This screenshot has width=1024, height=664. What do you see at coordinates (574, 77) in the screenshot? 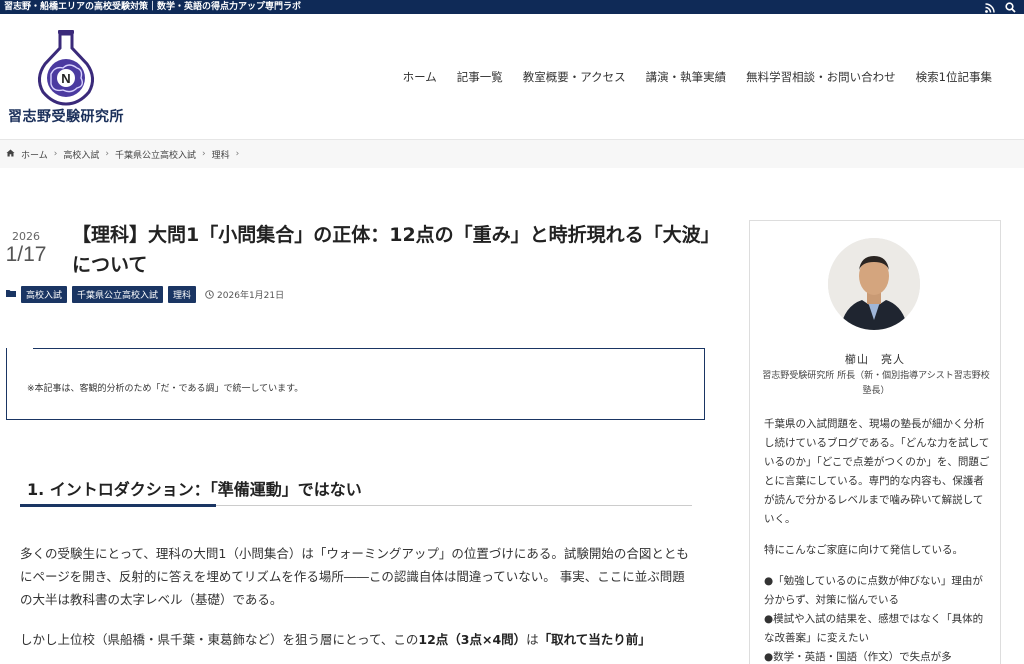
I see `nav-about-access: 教室概要・アクセス` at bounding box center [574, 77].